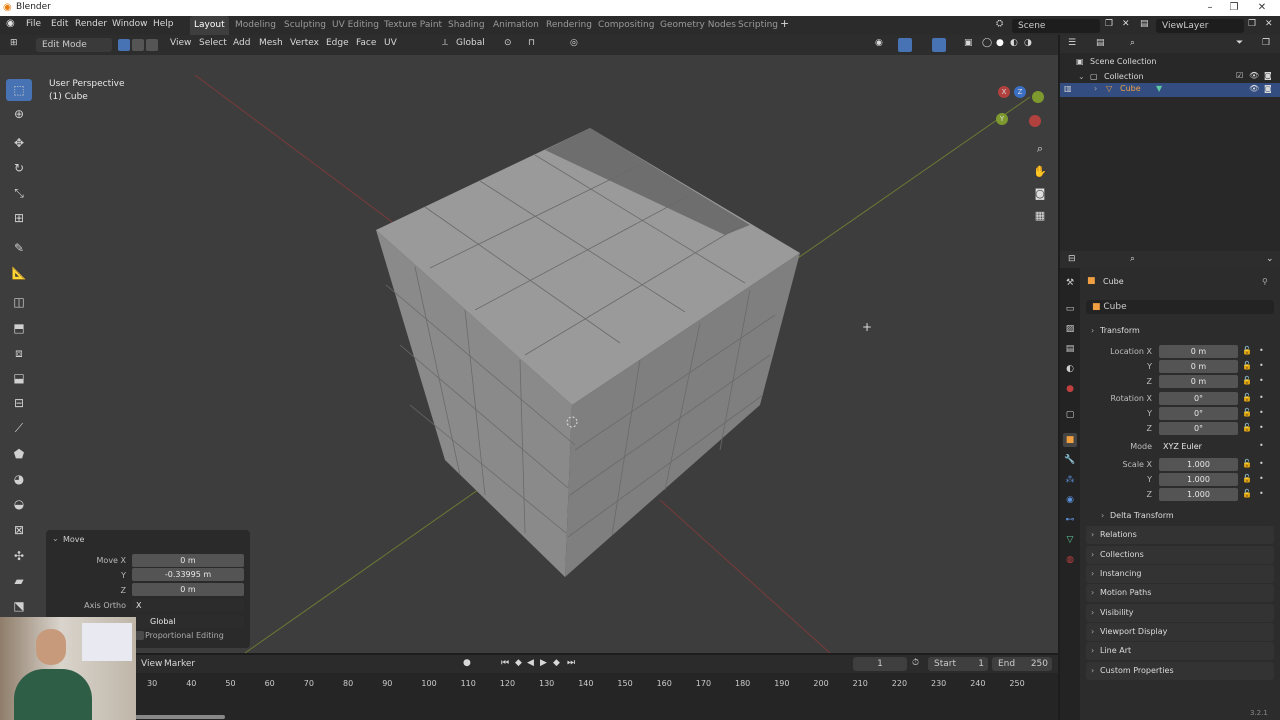 This screenshot has height=720, width=1280. What do you see at coordinates (758, 25) in the screenshot?
I see `tab-scripting: Scripting` at bounding box center [758, 25].